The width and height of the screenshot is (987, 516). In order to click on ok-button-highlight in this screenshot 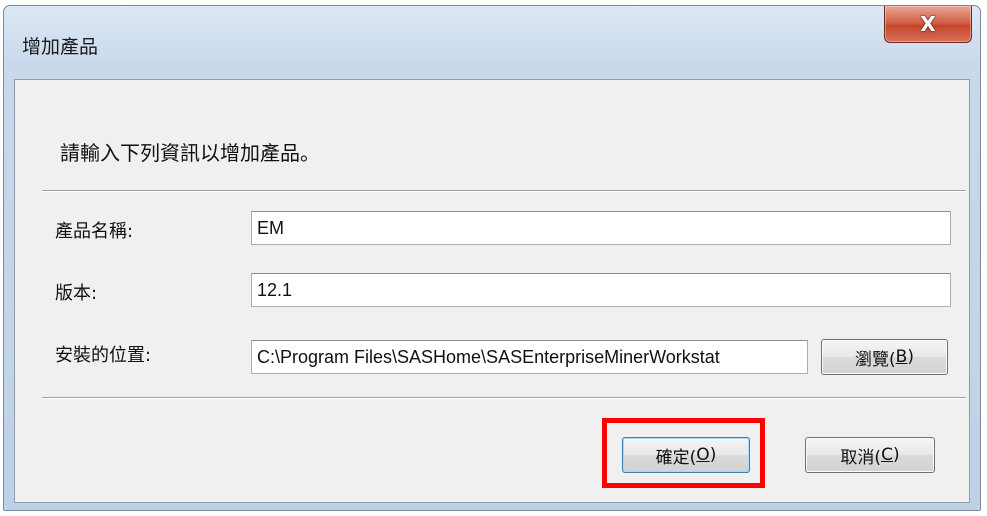, I will do `click(683, 453)`.